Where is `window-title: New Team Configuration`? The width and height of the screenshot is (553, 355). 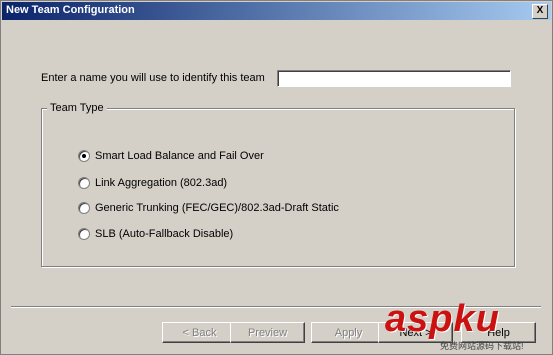
window-title: New Team Configuration is located at coordinates (70, 10).